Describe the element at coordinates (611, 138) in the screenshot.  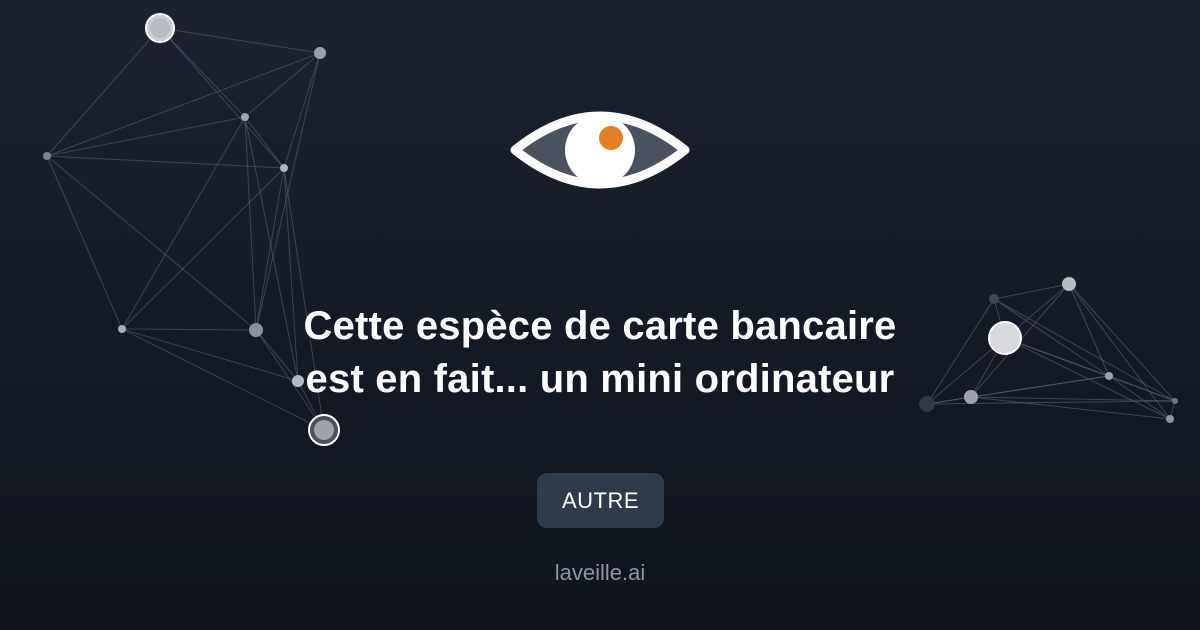
I see `eye-pupil` at that location.